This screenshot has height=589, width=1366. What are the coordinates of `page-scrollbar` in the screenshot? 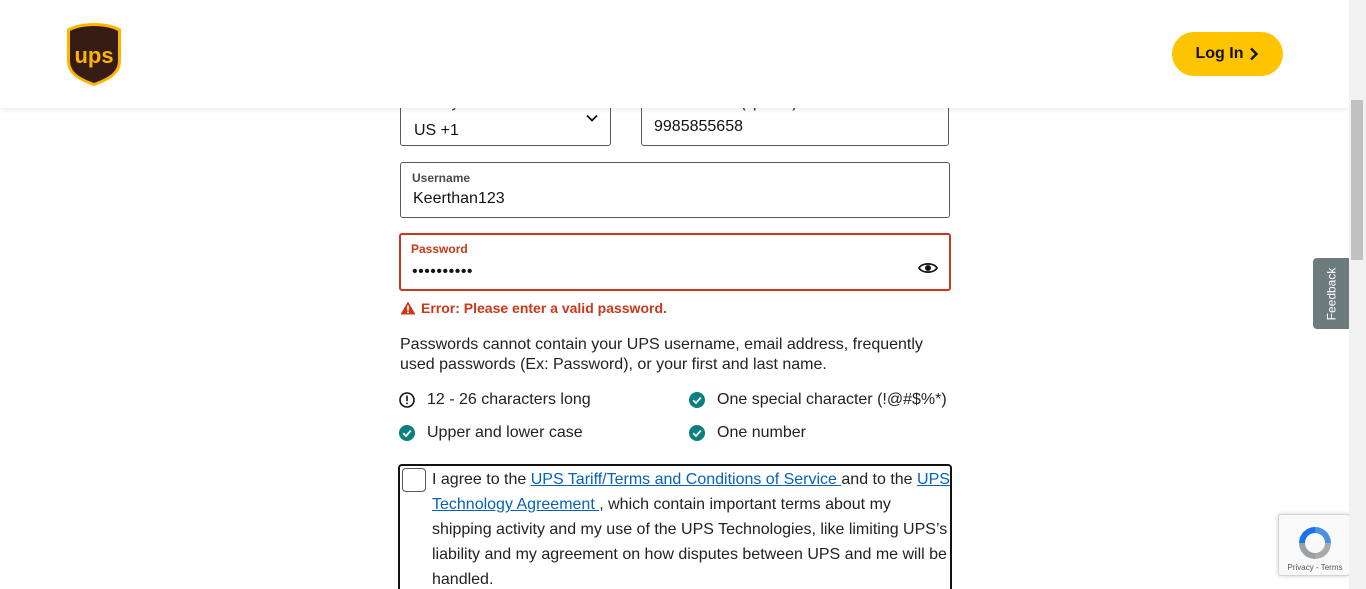 It's located at (1357, 294).